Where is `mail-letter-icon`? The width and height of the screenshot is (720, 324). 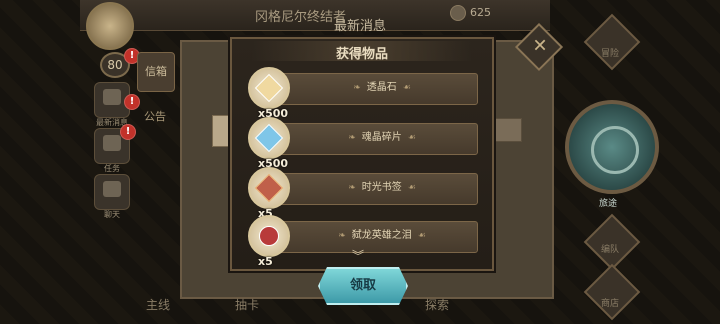 mail-letter-icon is located at coordinates (506, 130).